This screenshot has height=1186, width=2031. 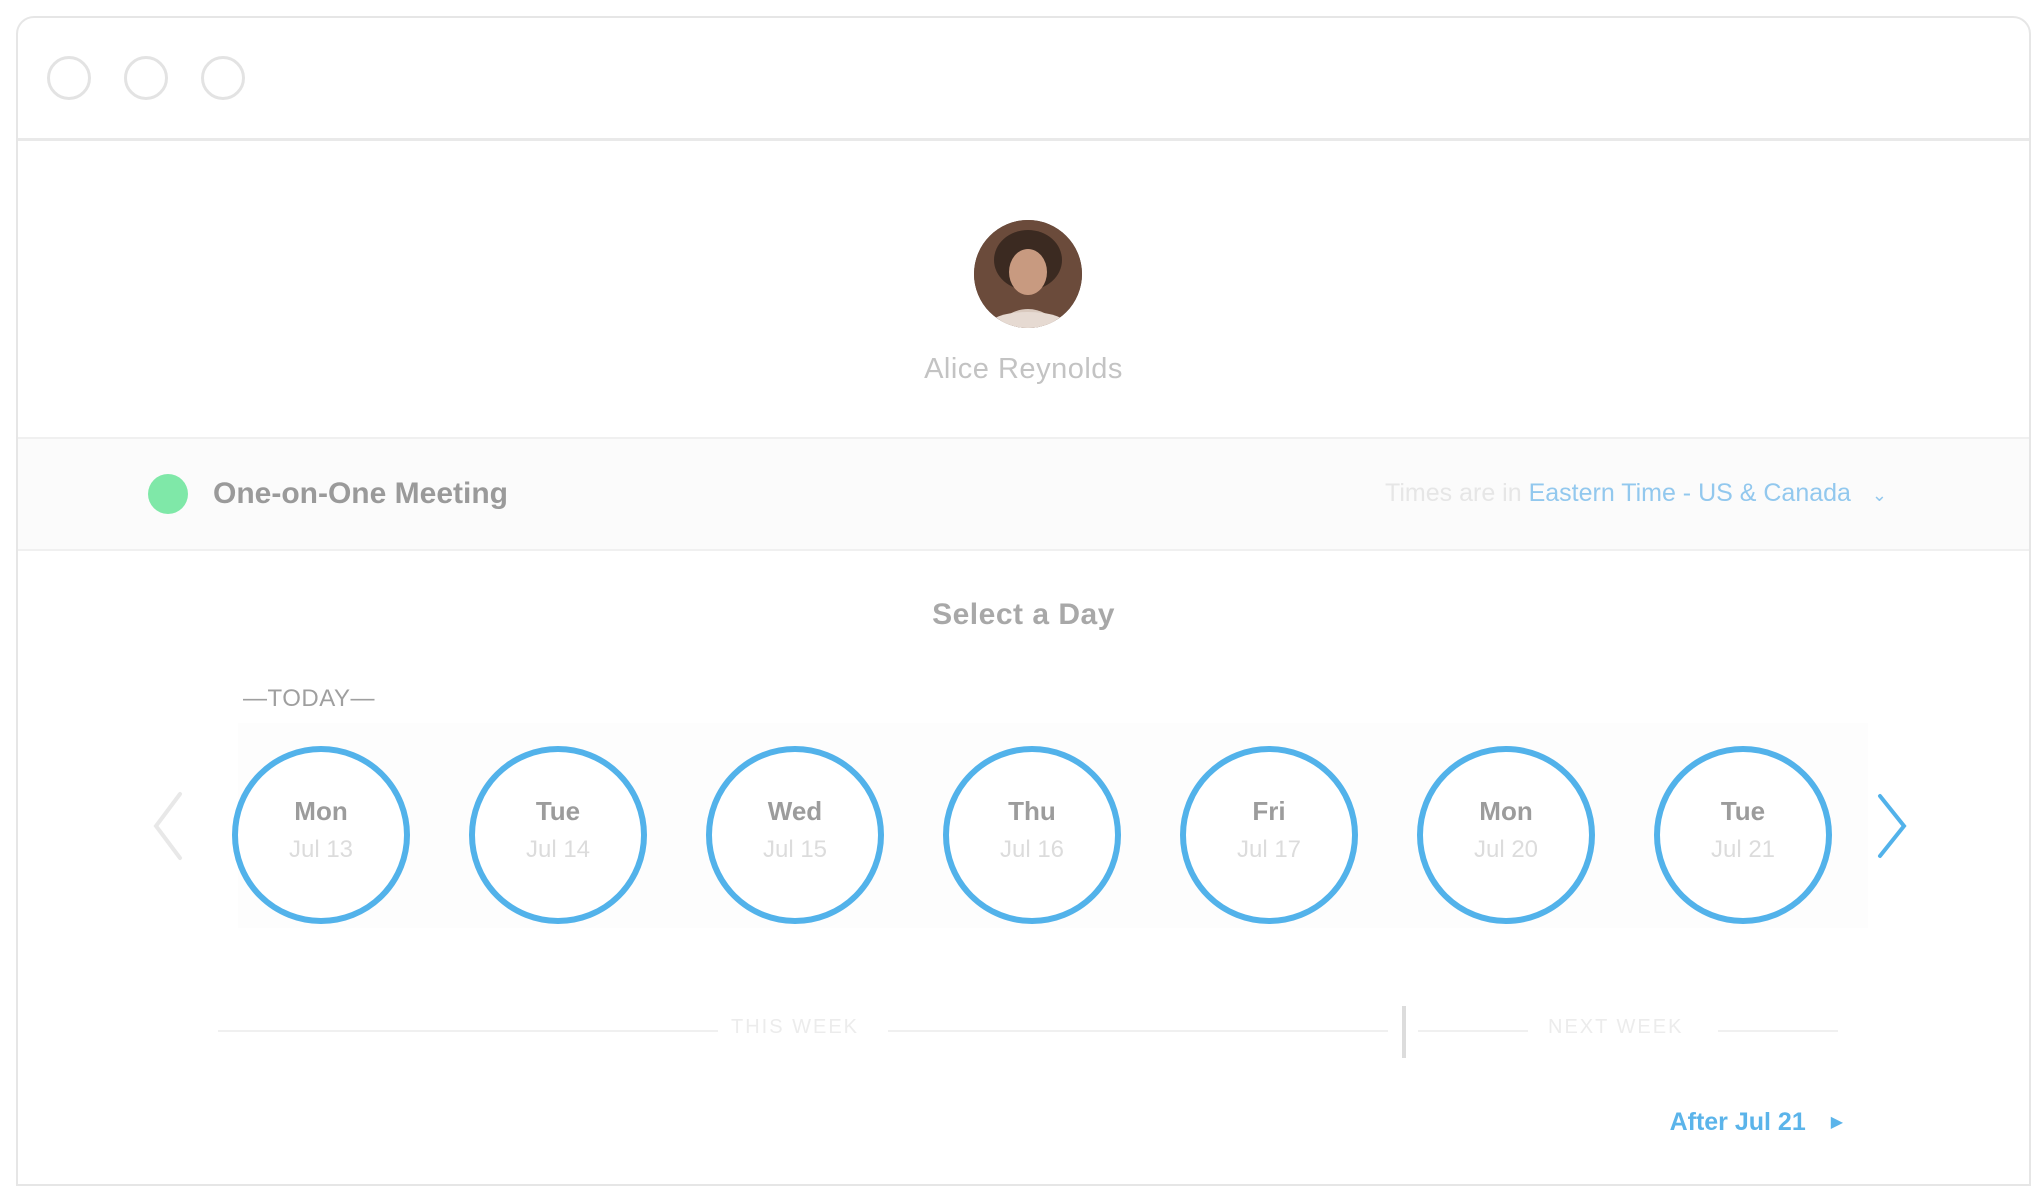 What do you see at coordinates (1269, 811) in the screenshot?
I see `day-name: Fri` at bounding box center [1269, 811].